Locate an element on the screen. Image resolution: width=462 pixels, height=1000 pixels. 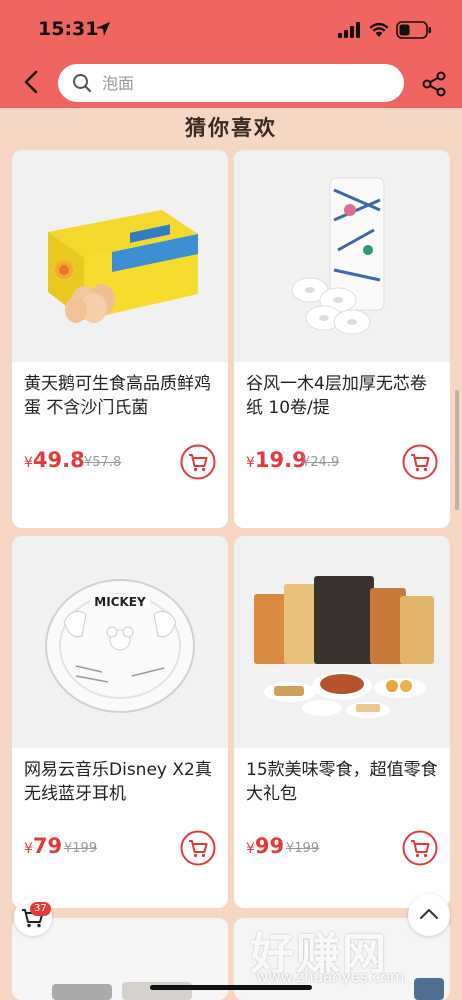
status-time: 15:31 is located at coordinates (68, 29).